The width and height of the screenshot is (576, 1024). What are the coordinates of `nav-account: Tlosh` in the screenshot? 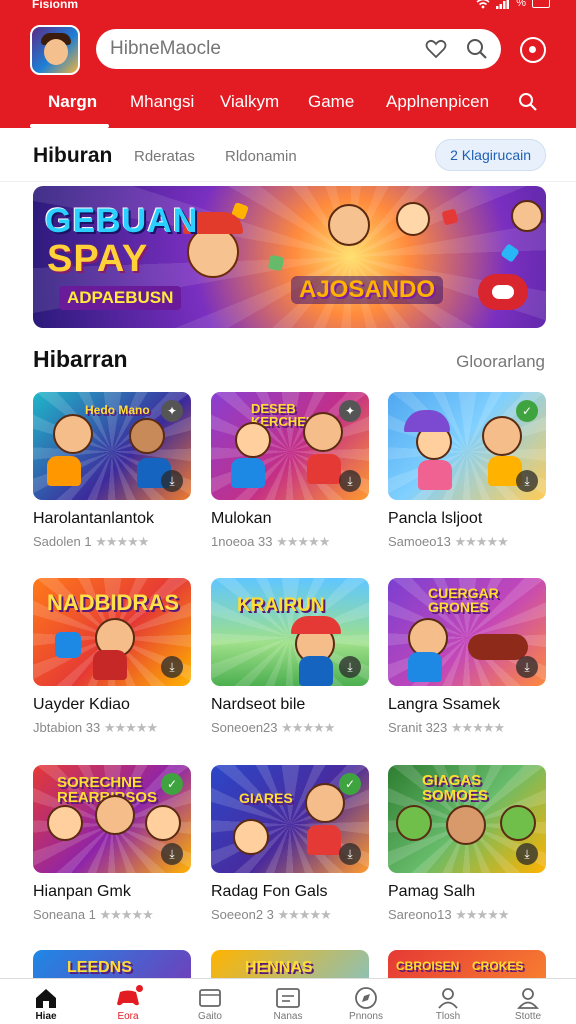 It's located at (448, 1001).